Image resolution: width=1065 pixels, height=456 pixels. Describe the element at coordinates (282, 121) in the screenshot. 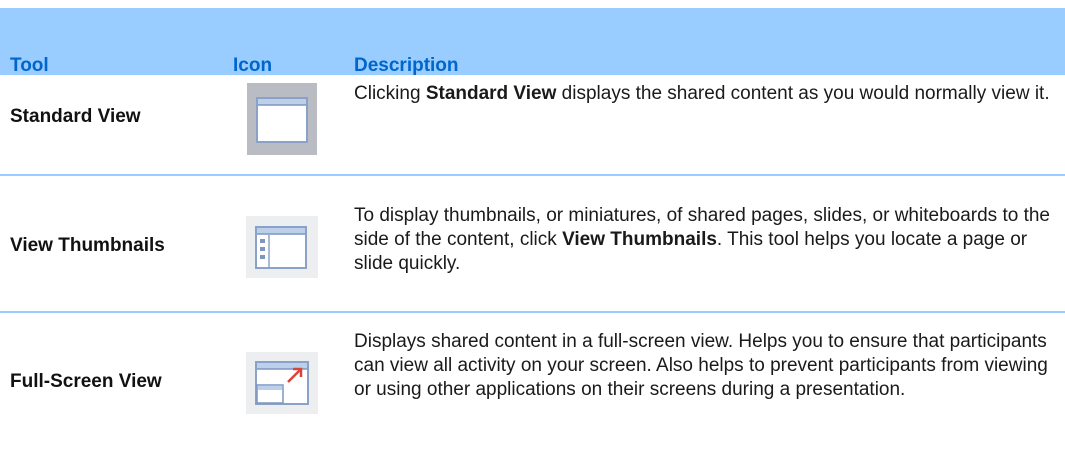

I see `standard-view-icon` at that location.